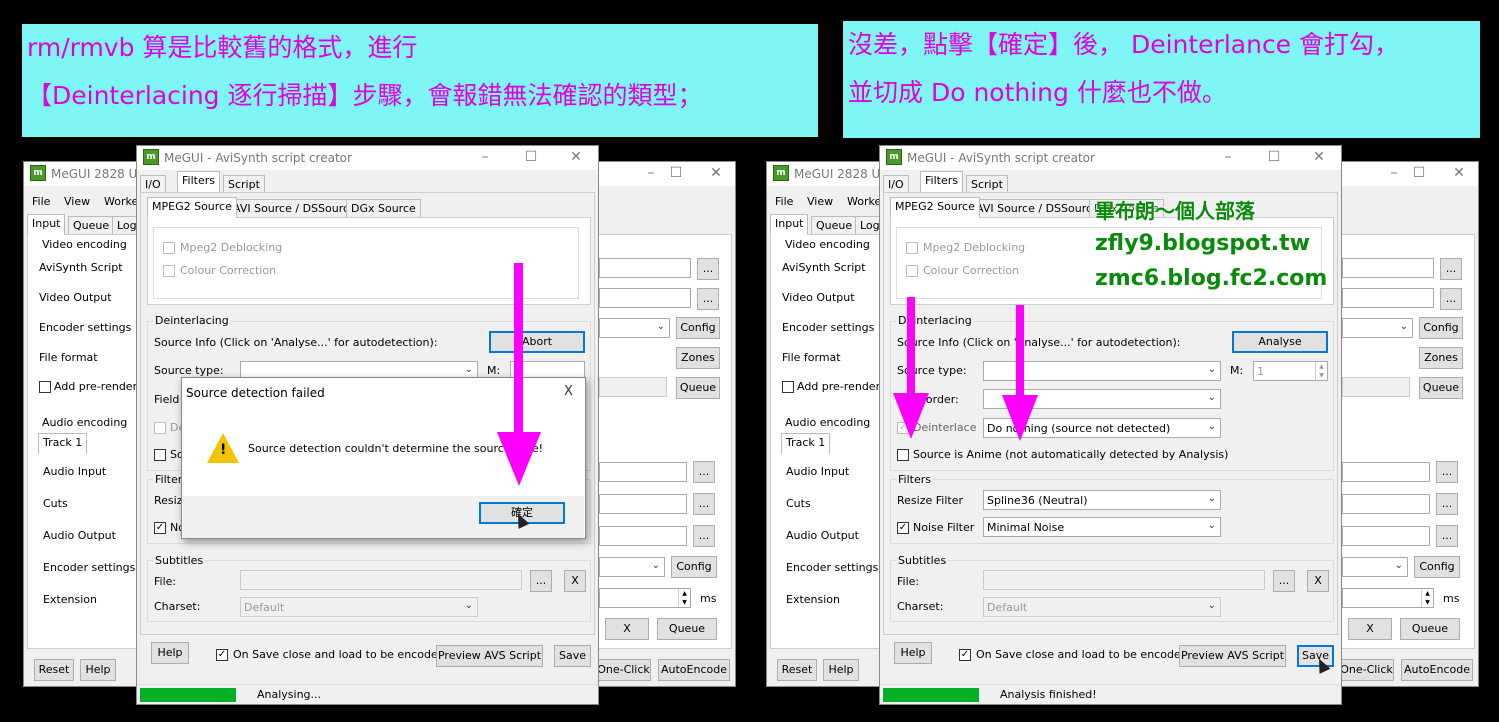 This screenshot has height=722, width=1499. What do you see at coordinates (1232, 656) in the screenshot?
I see `preview-avs-button: Preview AVS Script` at bounding box center [1232, 656].